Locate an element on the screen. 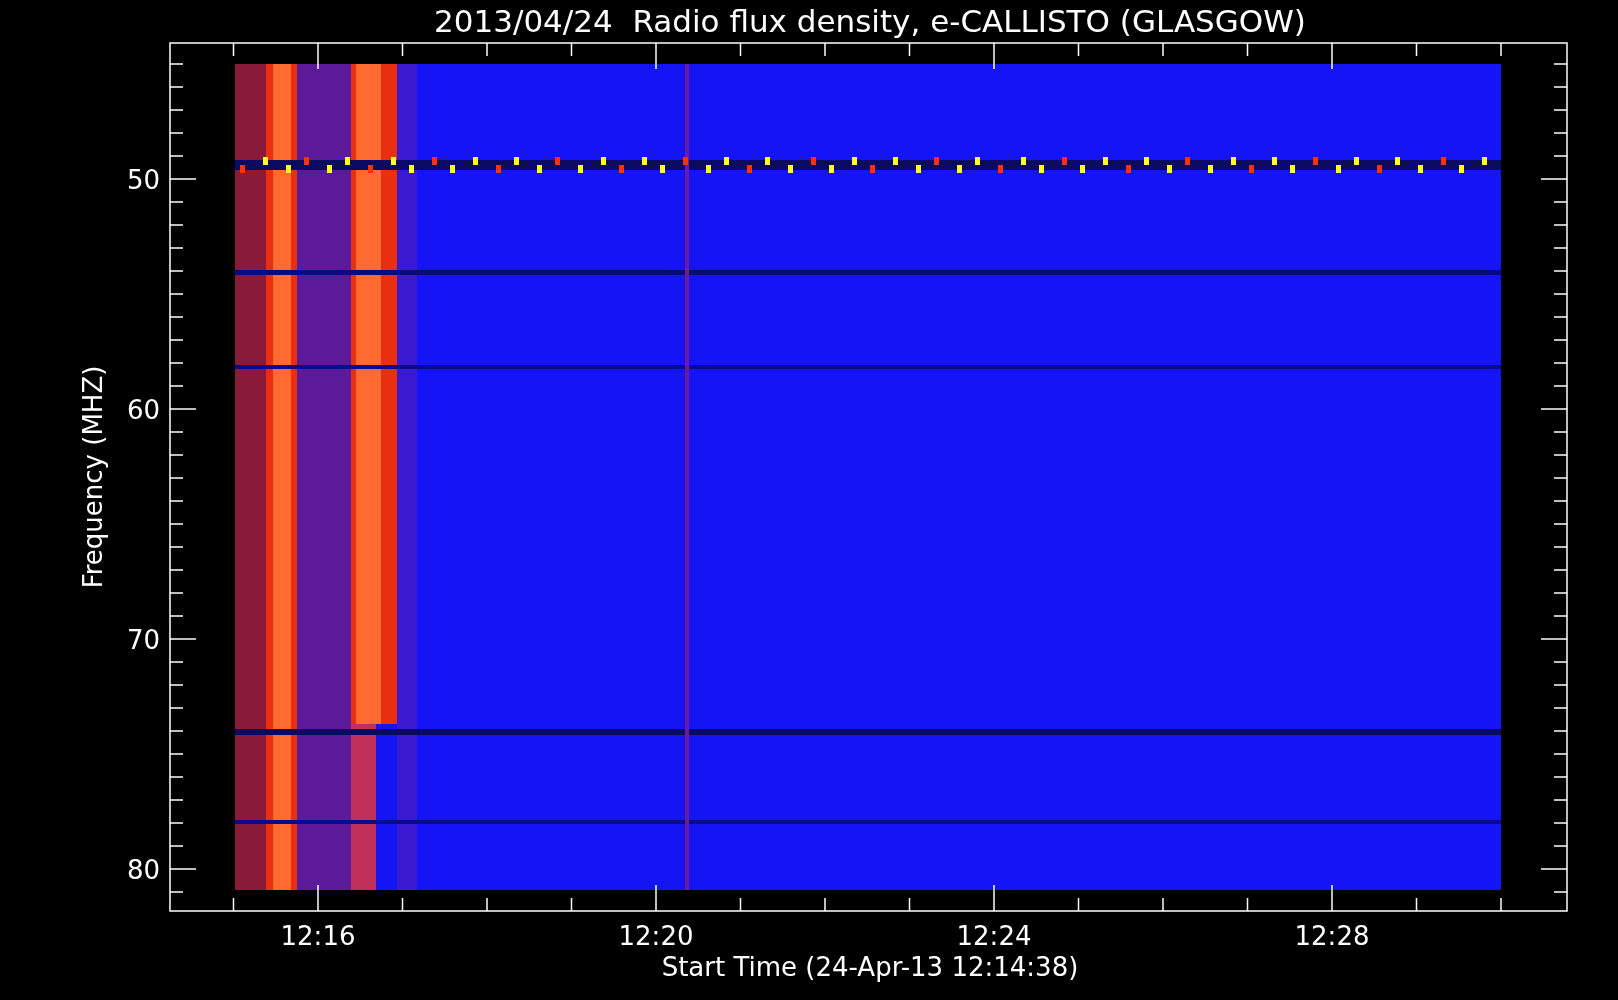 The width and height of the screenshot is (1618, 1000). x-tick-label: 12:28 is located at coordinates (1332, 936).